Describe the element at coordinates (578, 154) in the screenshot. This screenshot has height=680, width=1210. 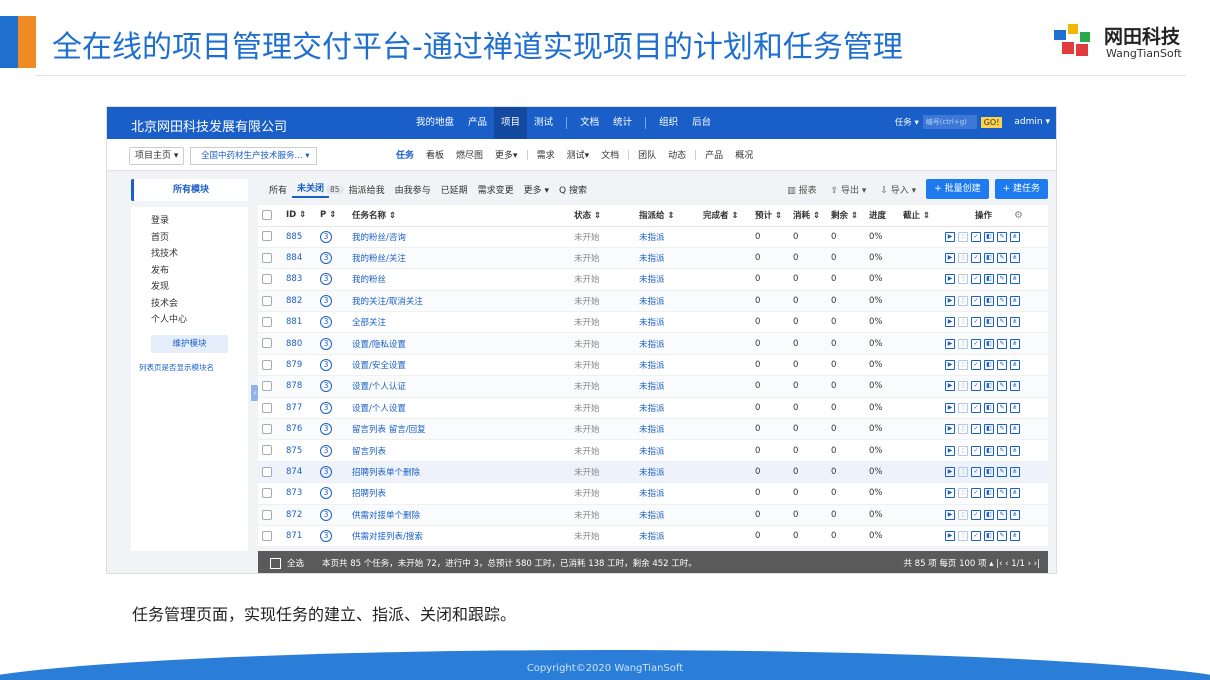
I see `subnav-test: 测试▾` at that location.